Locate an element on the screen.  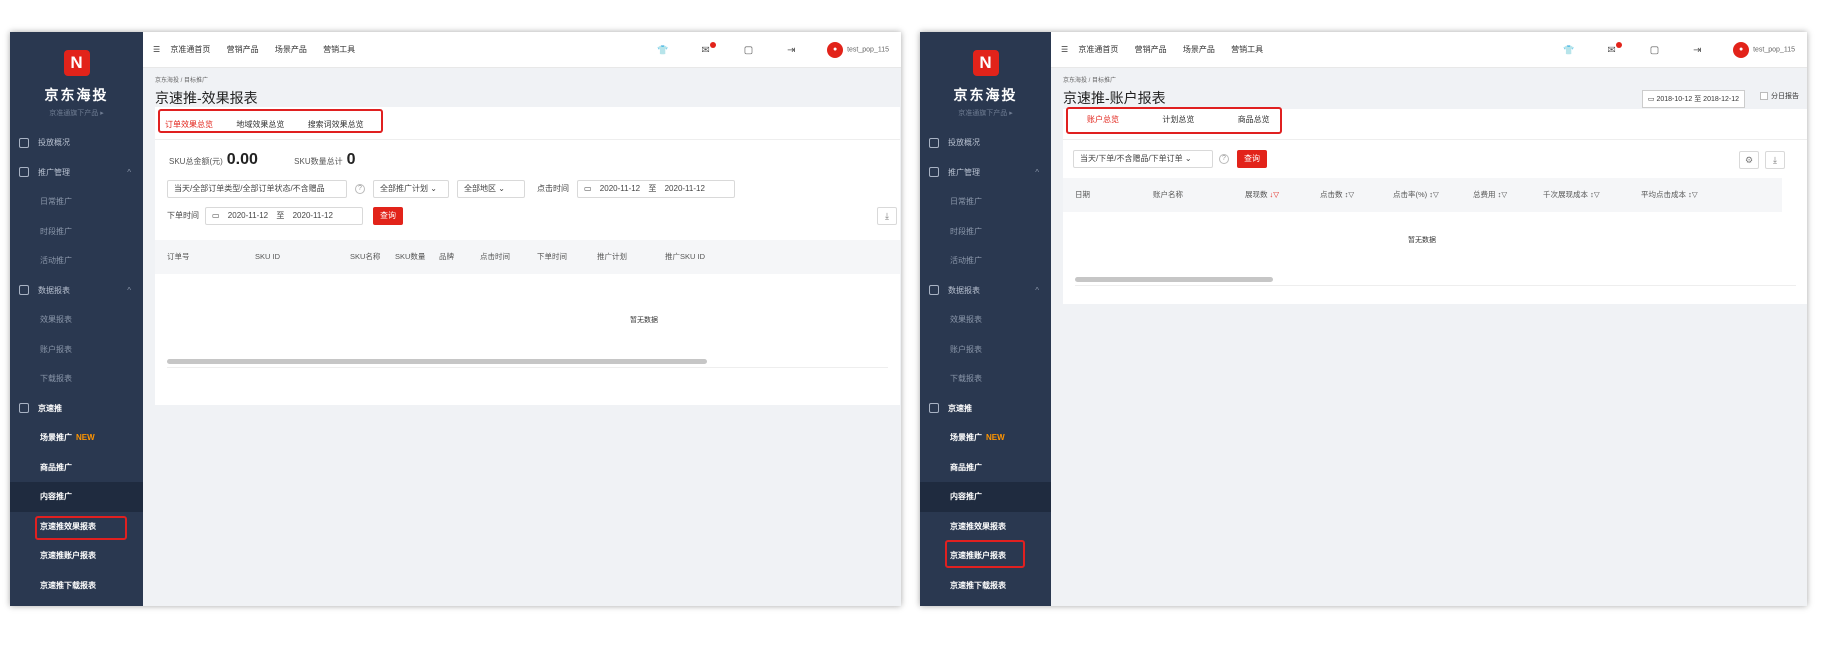
report-tabs: 账户总览 计划总览 商品总览 is located at coordinates (1198, 120).